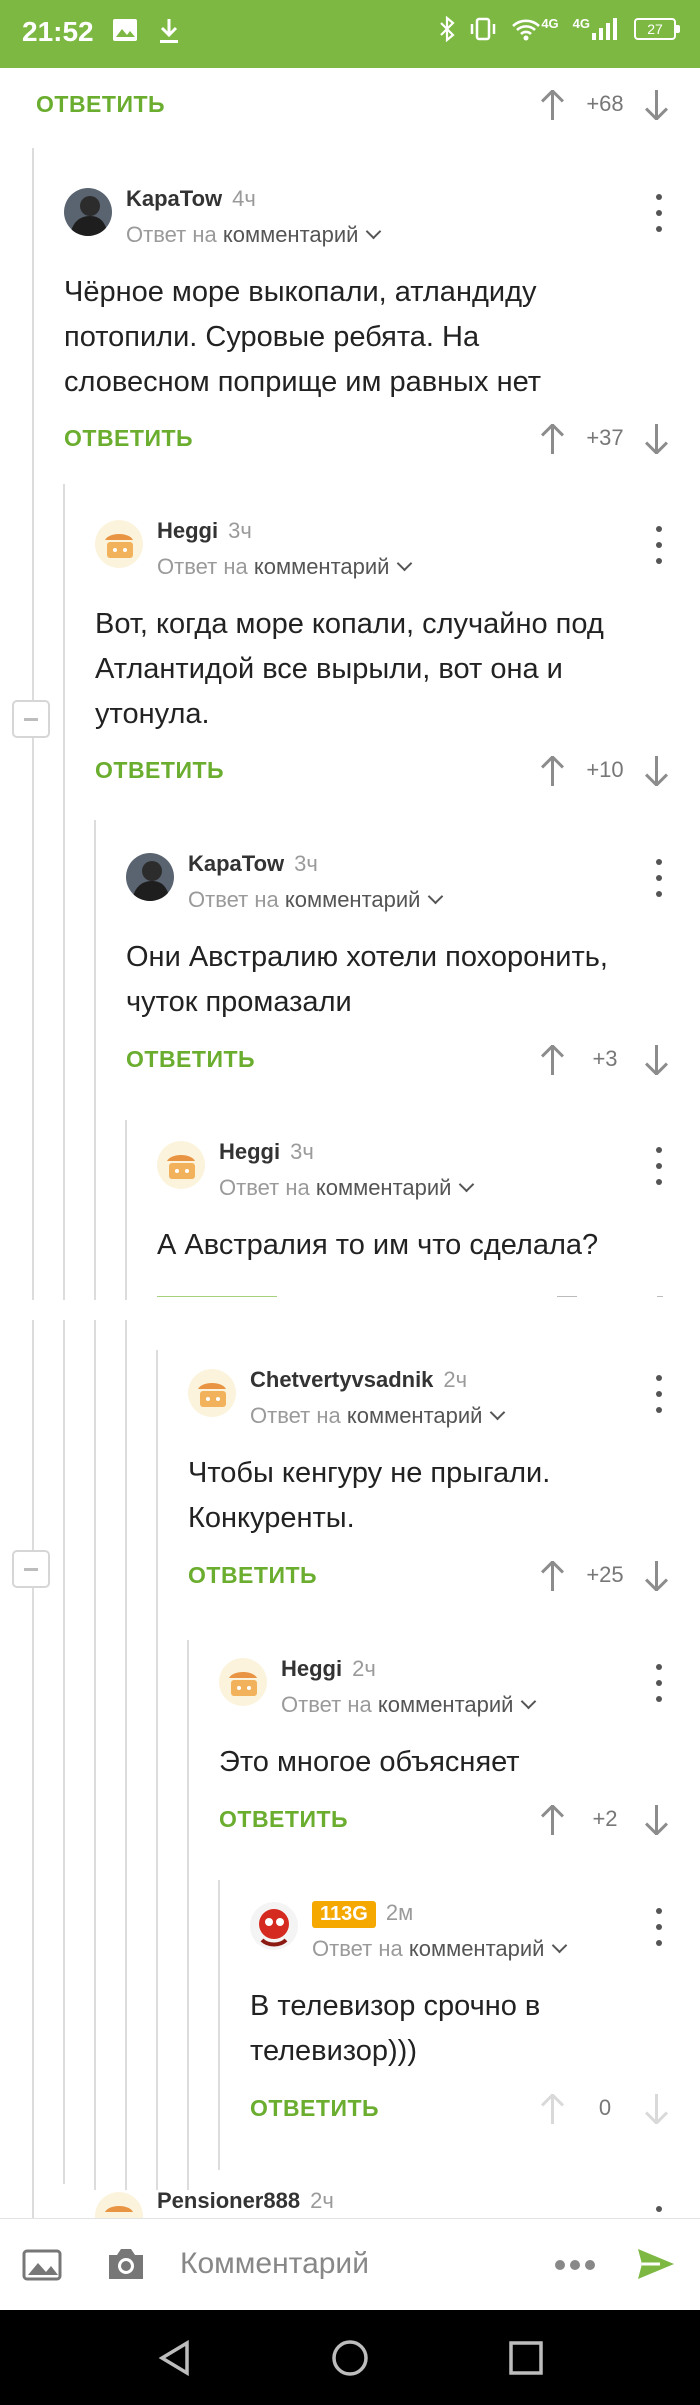  I want to click on cutoff-footer, so click(427, 1299).